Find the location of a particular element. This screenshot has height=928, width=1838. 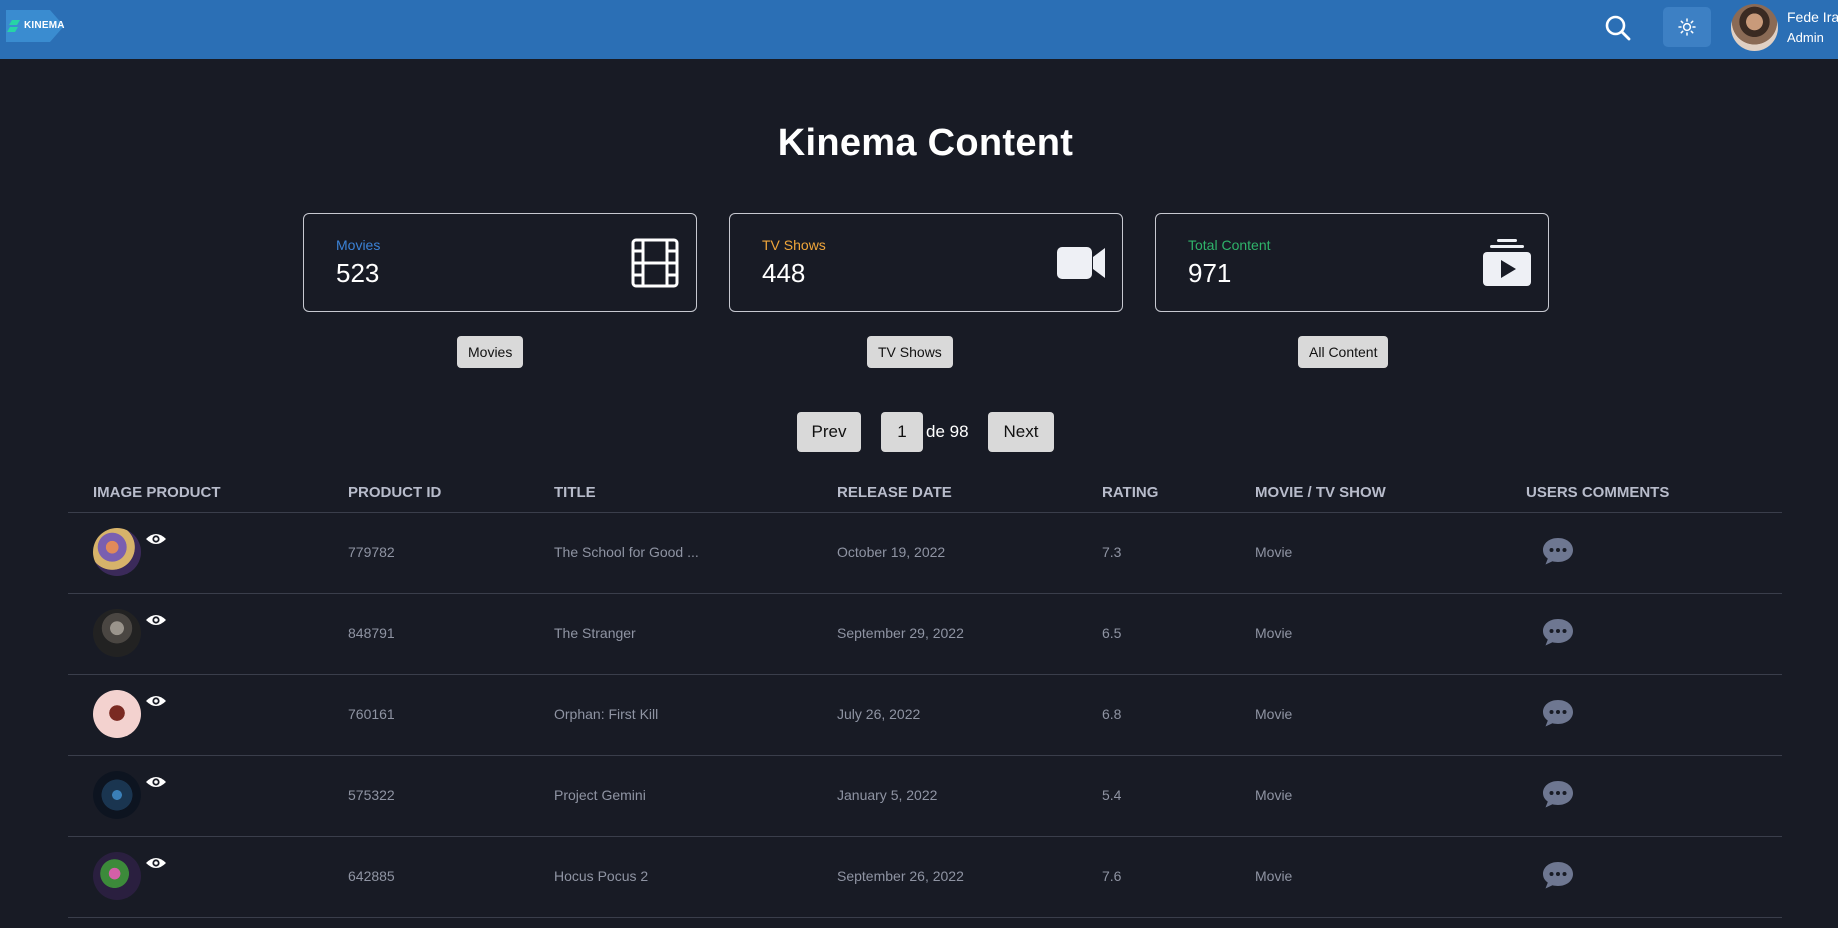

tvshows-card-label: TV Shows is located at coordinates (794, 245).